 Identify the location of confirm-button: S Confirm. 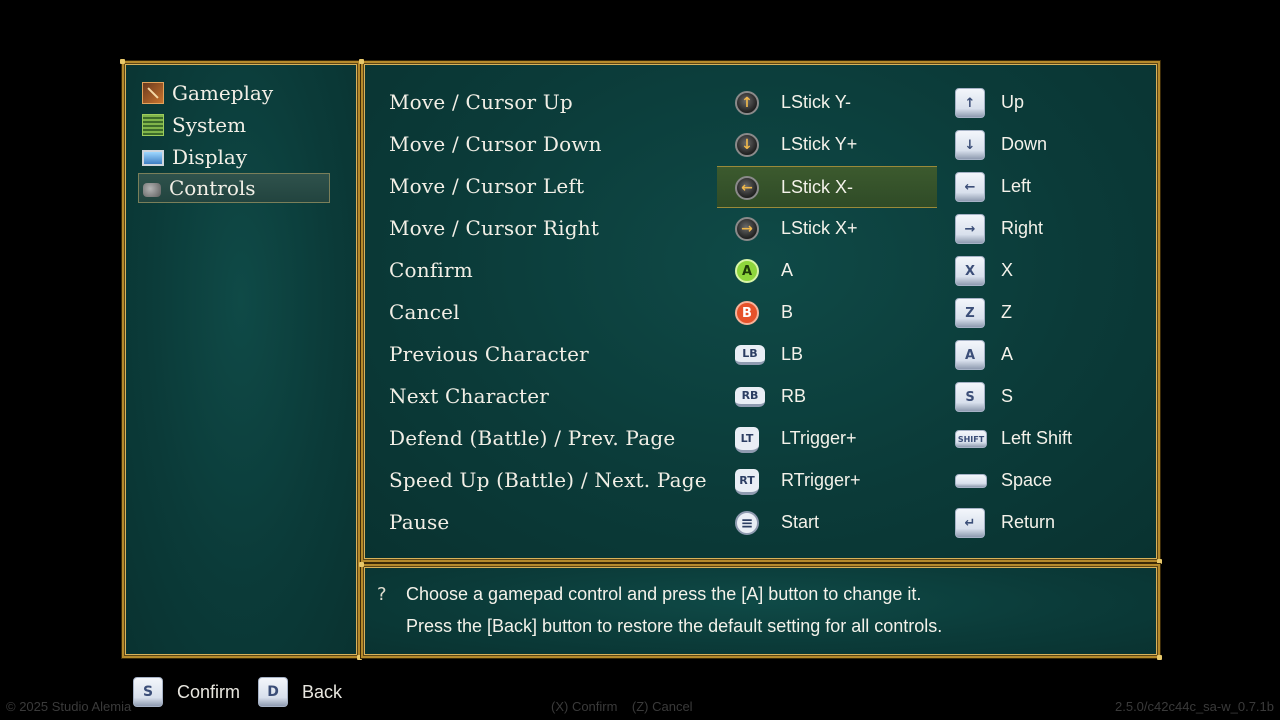
(186, 692).